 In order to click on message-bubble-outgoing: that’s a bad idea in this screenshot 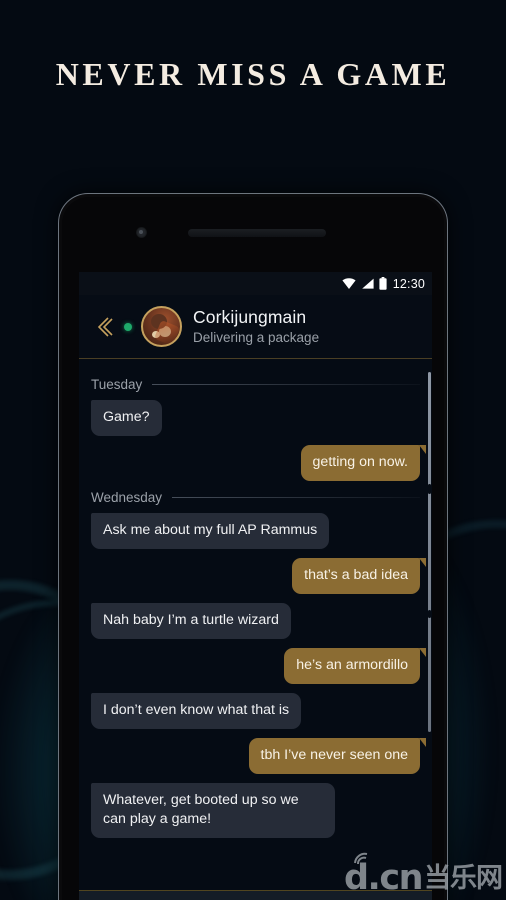, I will do `click(359, 576)`.